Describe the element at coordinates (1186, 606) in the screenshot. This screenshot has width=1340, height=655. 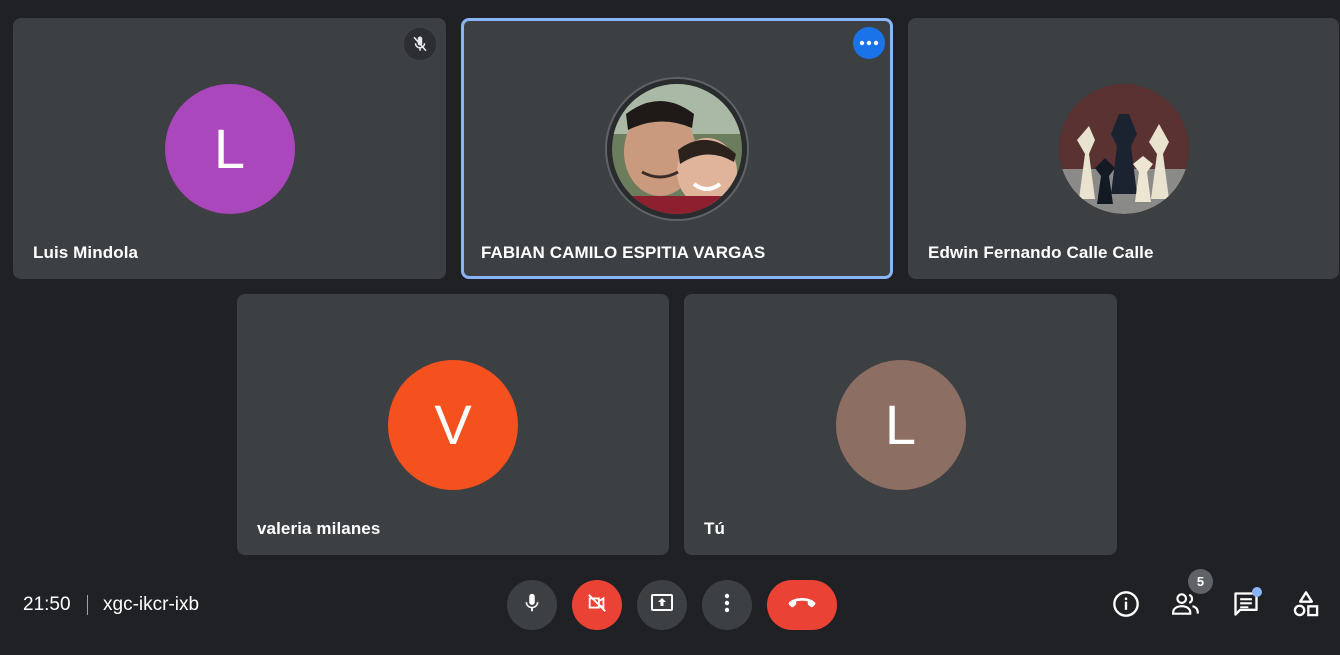
I see `people-icon` at that location.